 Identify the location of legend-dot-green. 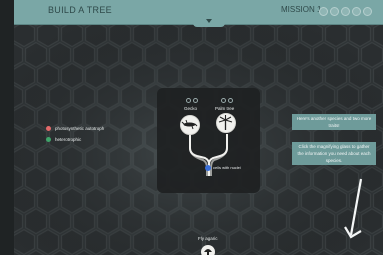
(48, 139).